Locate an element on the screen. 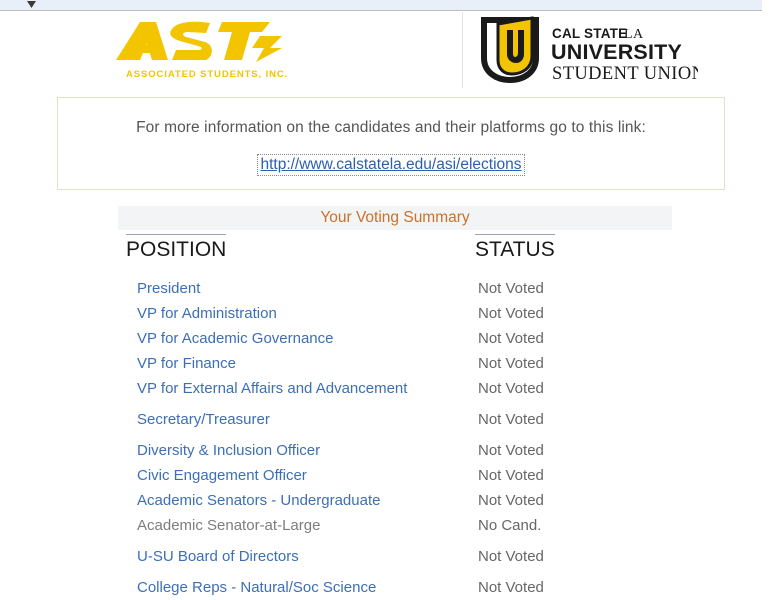 Image resolution: width=782 pixels, height=600 pixels. position-link: VP for External Affairs and Advancement is located at coordinates (272, 388).